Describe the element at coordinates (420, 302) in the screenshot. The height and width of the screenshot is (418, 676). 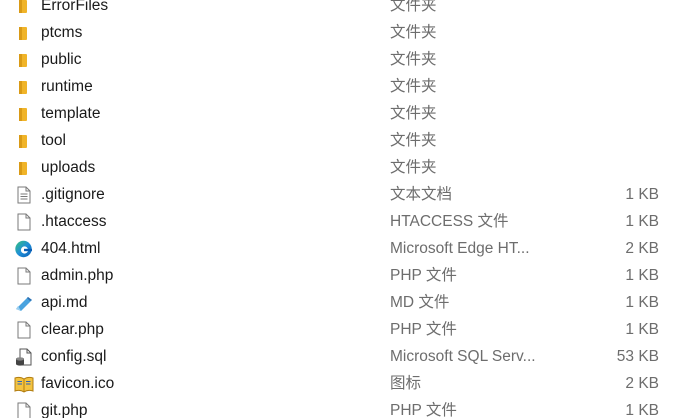
I see `file-type: MD 文件` at that location.